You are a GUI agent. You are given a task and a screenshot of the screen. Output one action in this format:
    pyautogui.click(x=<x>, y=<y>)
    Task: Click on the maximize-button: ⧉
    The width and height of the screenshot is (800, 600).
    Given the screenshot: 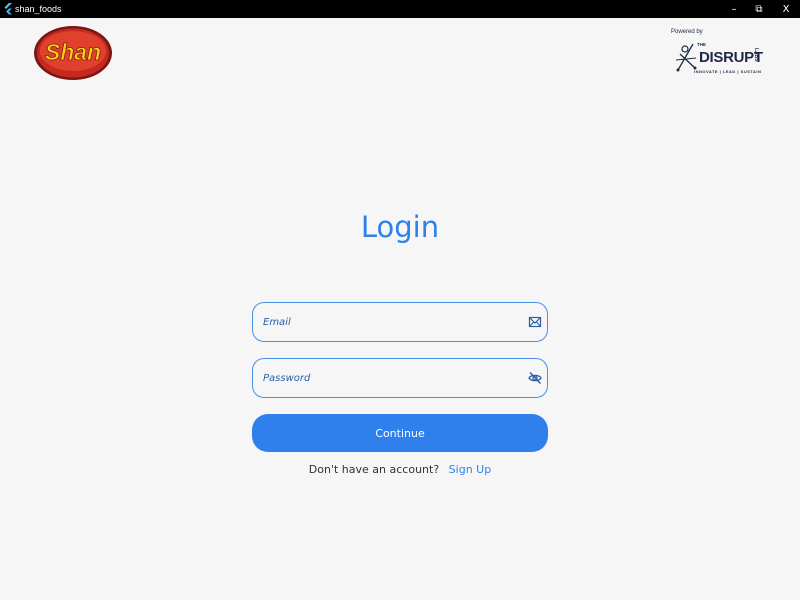 What is the action you would take?
    pyautogui.click(x=759, y=9)
    